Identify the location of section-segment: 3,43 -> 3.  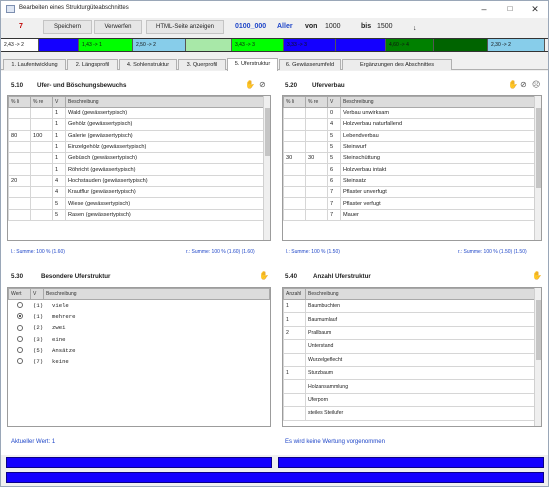
(258, 45).